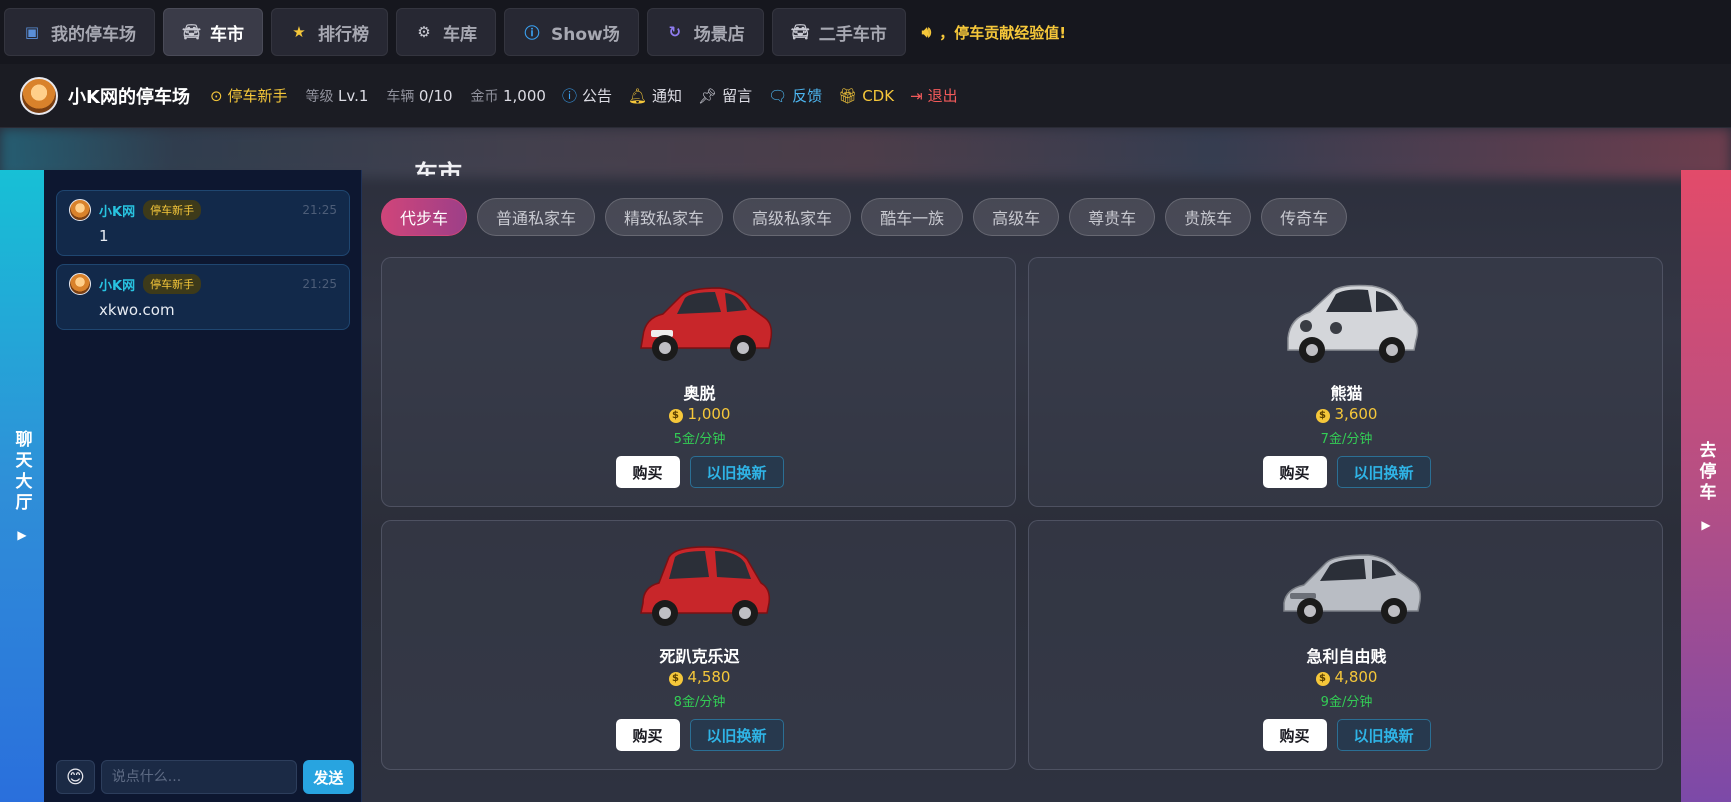  I want to click on chat-input-row: 😊 发送, so click(205, 777).